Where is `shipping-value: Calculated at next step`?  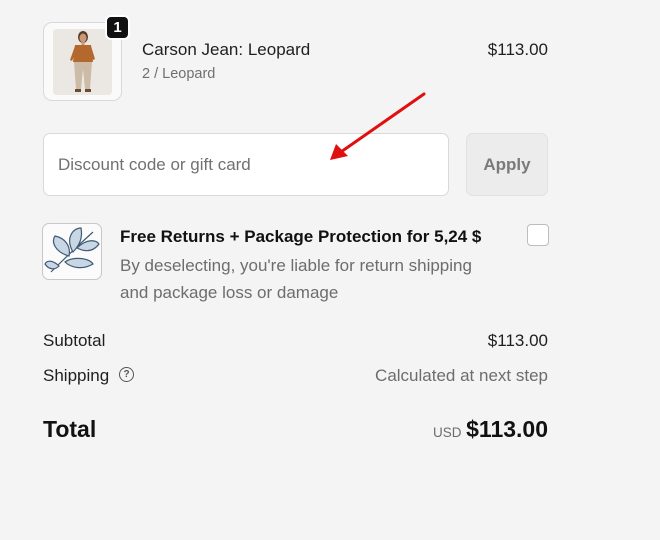 shipping-value: Calculated at next step is located at coordinates (461, 375).